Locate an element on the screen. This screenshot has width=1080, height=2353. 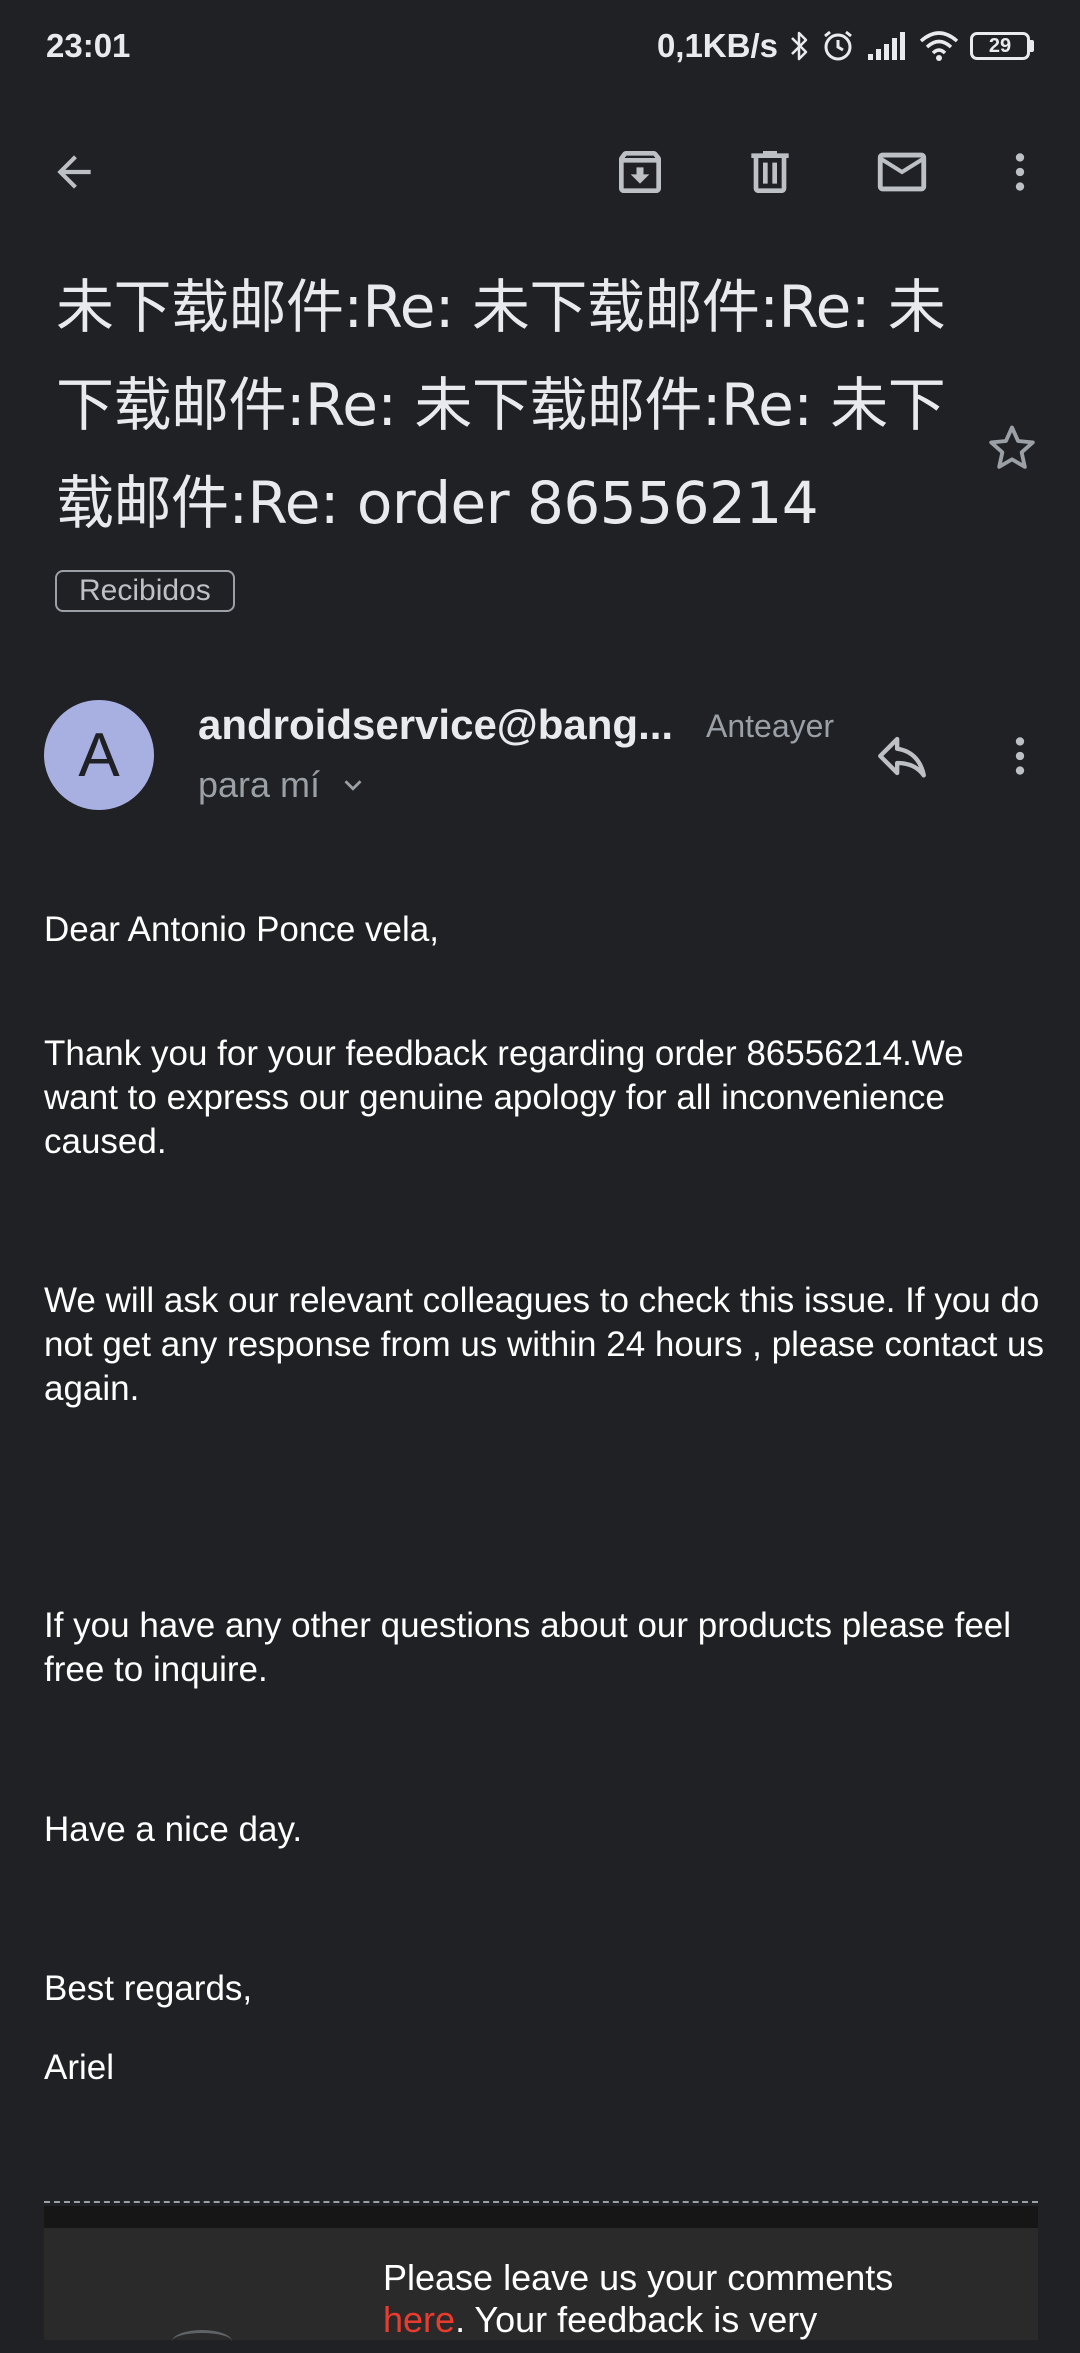
email-subject: 未下载邮件:Re: 未下载邮件:Re: 未下载邮件:Re is located at coordinates (501, 405).